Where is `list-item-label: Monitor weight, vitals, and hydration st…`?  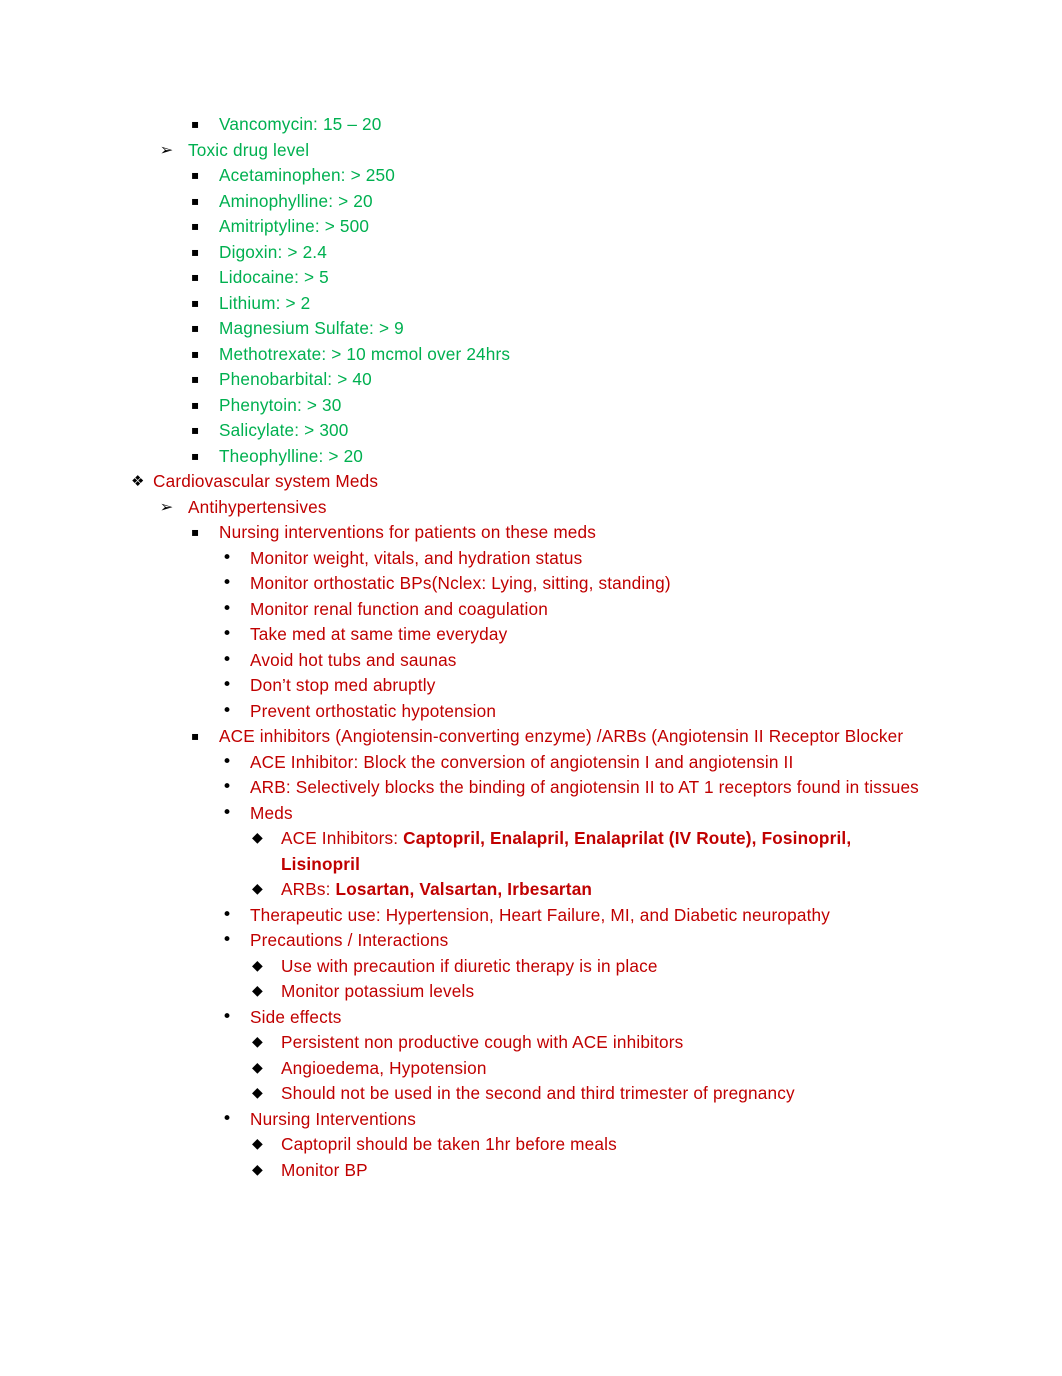 list-item-label: Monitor weight, vitals, and hydration st… is located at coordinates (416, 557).